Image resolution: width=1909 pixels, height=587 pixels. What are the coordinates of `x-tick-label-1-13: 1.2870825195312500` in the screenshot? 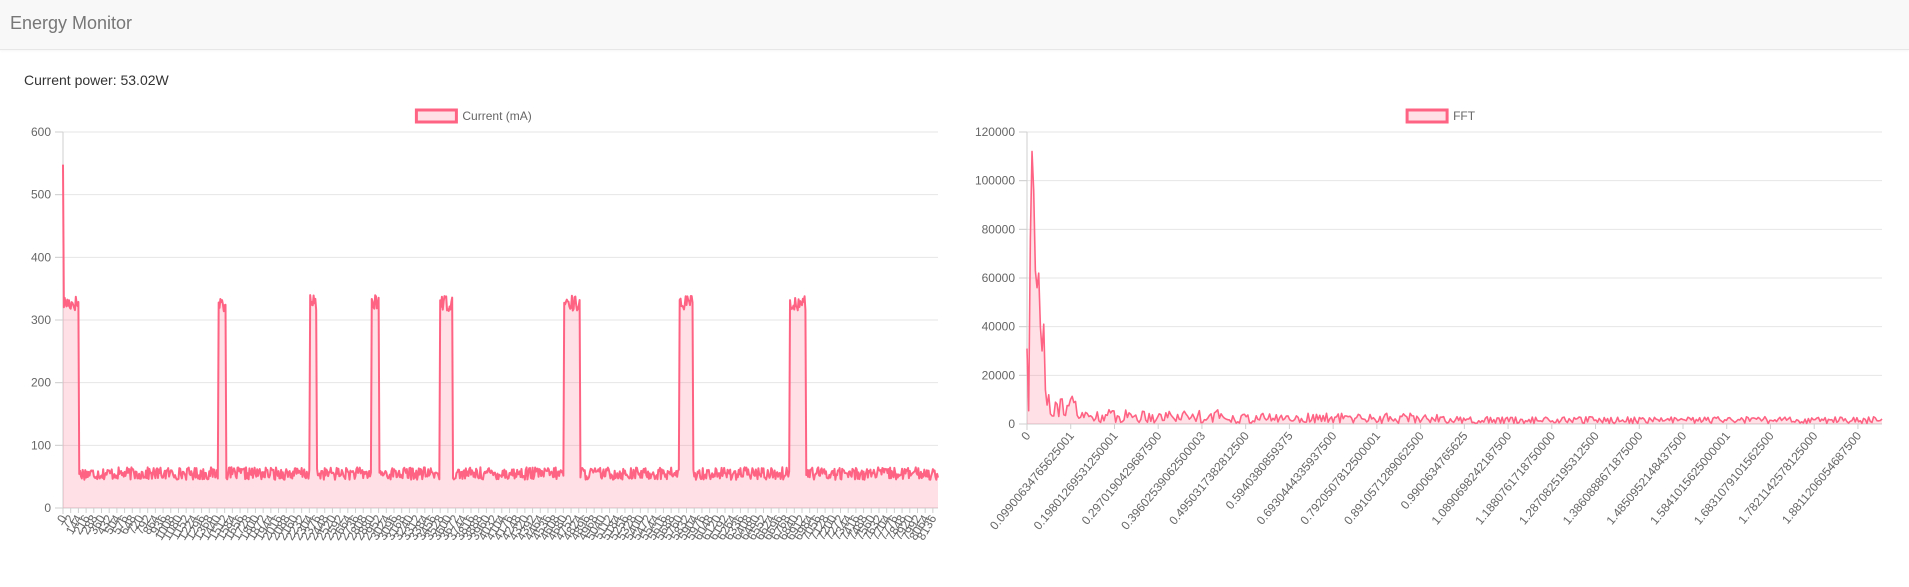 It's located at (1559, 478).